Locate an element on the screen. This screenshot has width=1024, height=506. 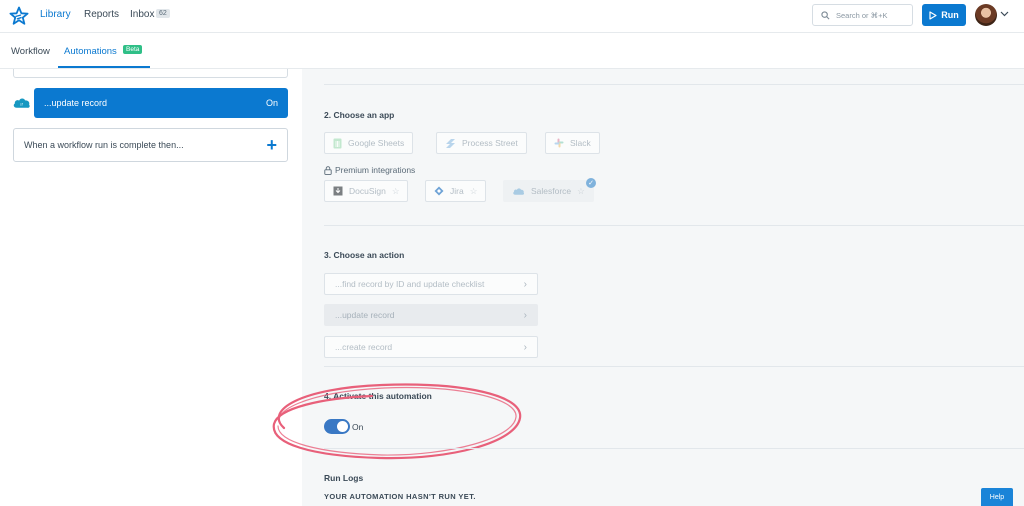
app-google-sheets: Google Sheets is located at coordinates (369, 143).